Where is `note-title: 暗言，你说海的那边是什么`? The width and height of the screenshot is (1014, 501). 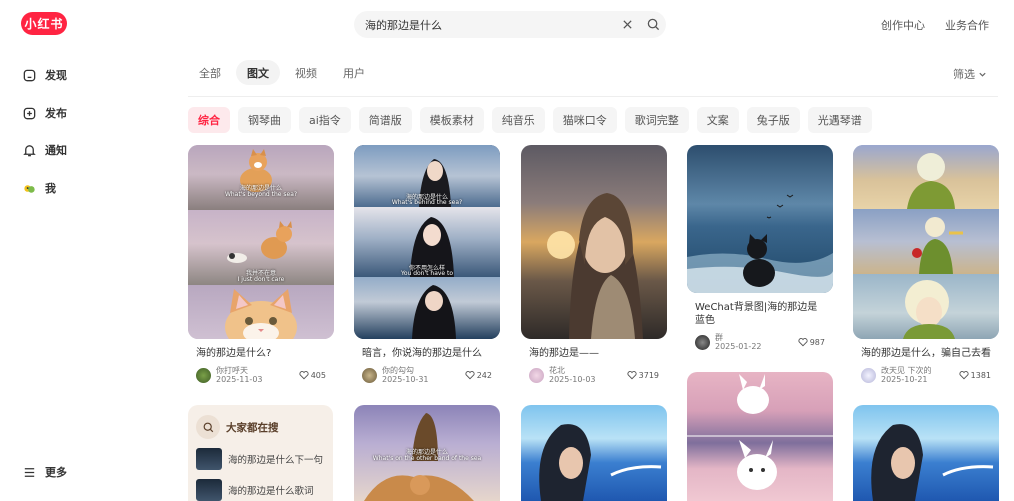 note-title: 暗言，你说海的那边是什么 is located at coordinates (427, 353).